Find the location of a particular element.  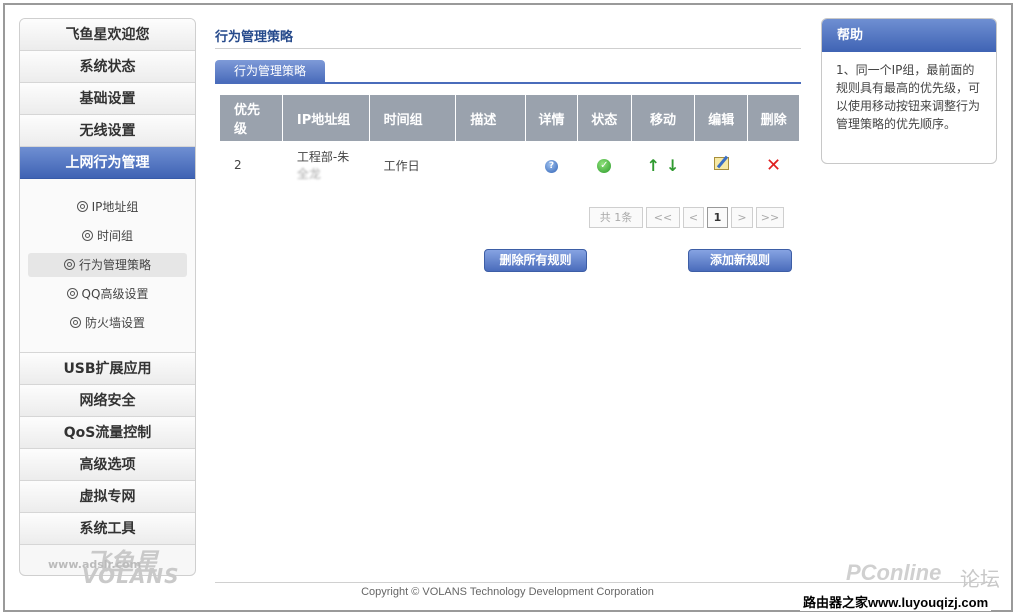

col-description: 描述 is located at coordinates (491, 118).